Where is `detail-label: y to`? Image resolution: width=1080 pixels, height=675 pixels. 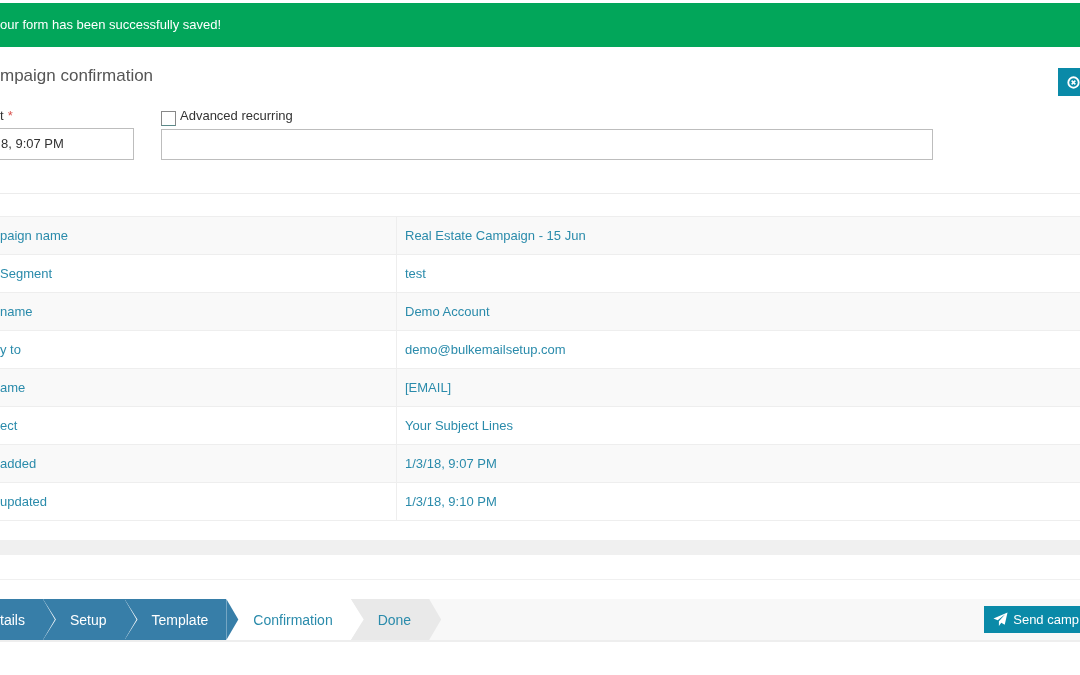 detail-label: y to is located at coordinates (198, 349).